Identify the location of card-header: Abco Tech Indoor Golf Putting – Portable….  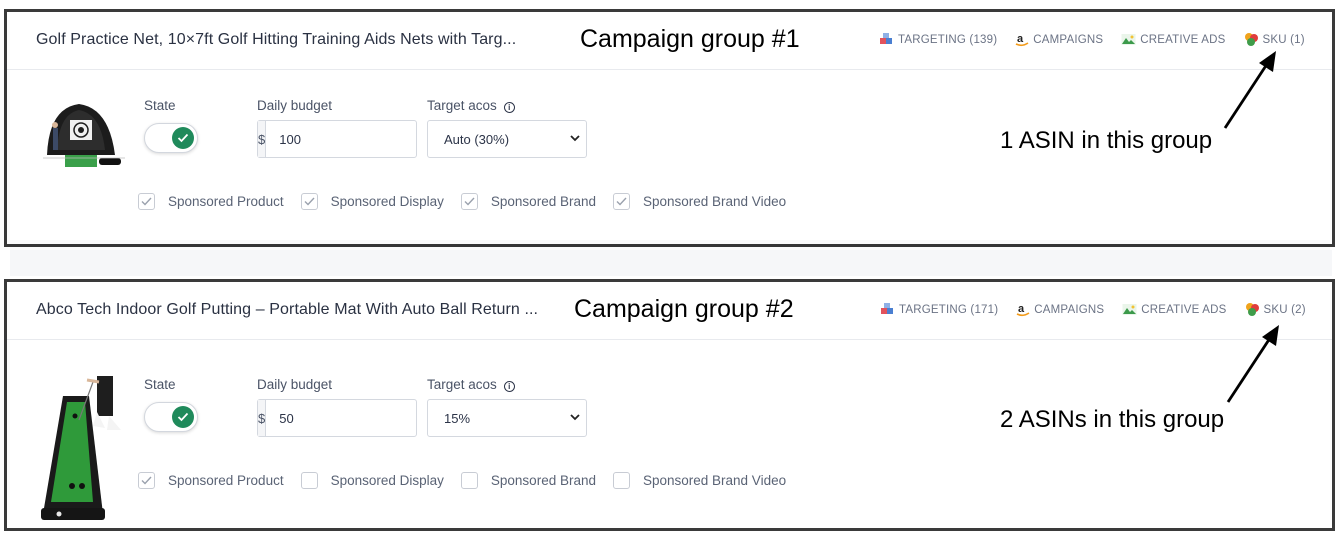
(669, 311).